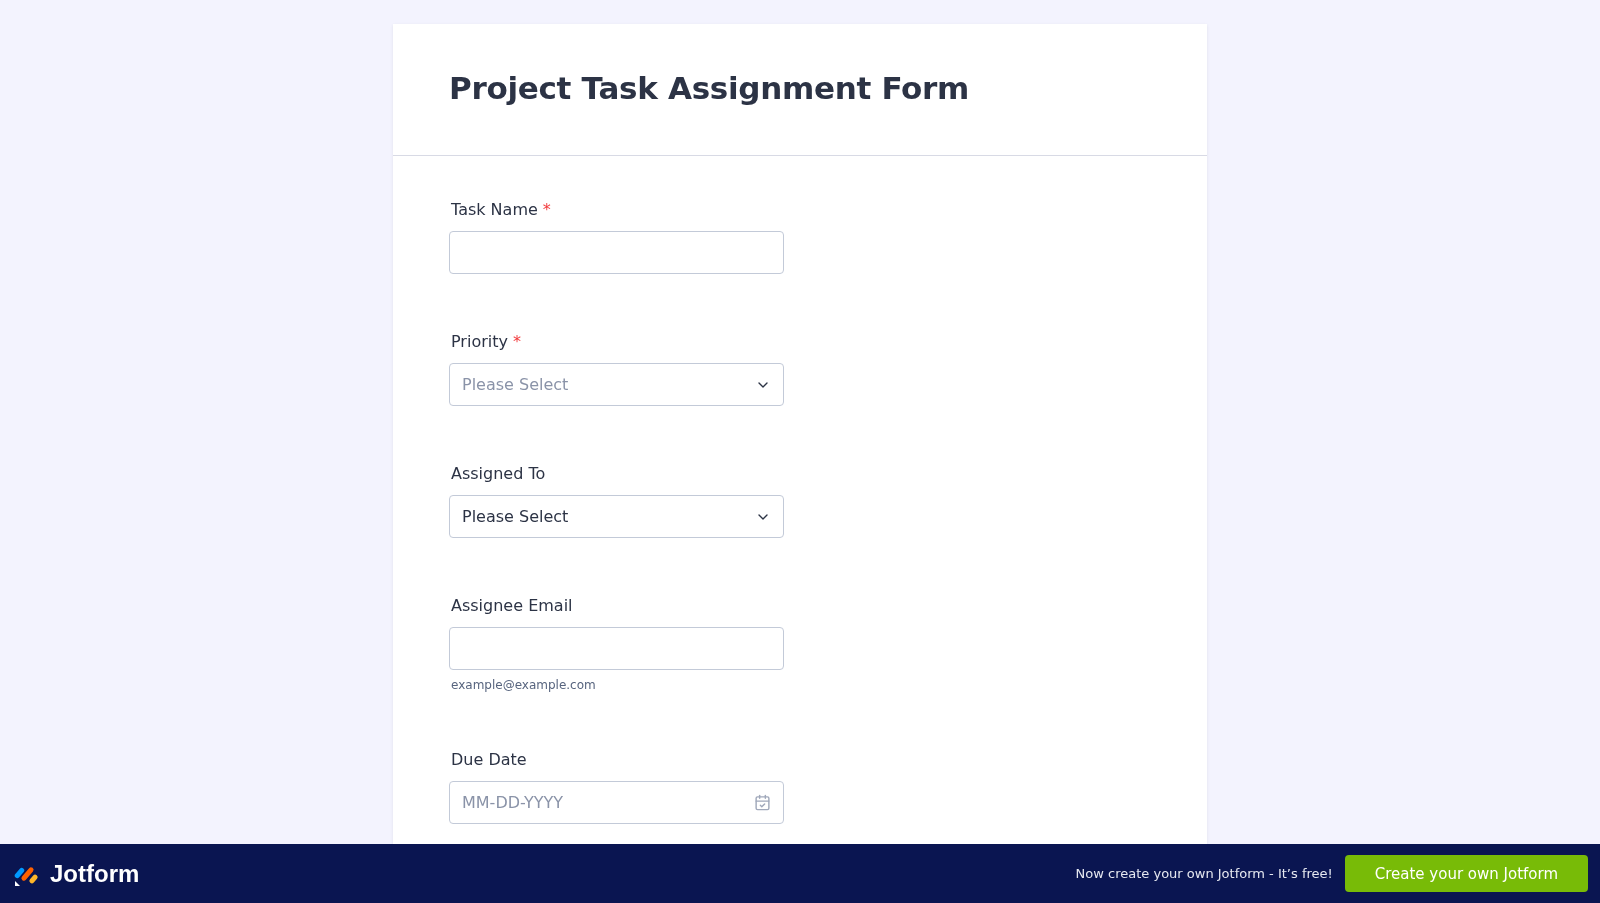  What do you see at coordinates (489, 759) in the screenshot?
I see `field-label: Due Date` at bounding box center [489, 759].